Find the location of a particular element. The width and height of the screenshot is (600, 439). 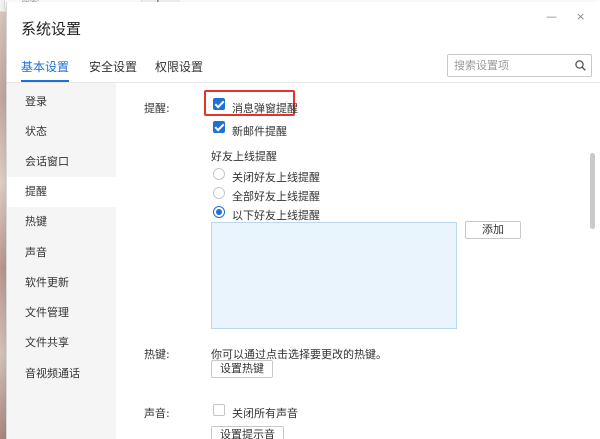

radio-selected-friend-reminder is located at coordinates (219, 212).